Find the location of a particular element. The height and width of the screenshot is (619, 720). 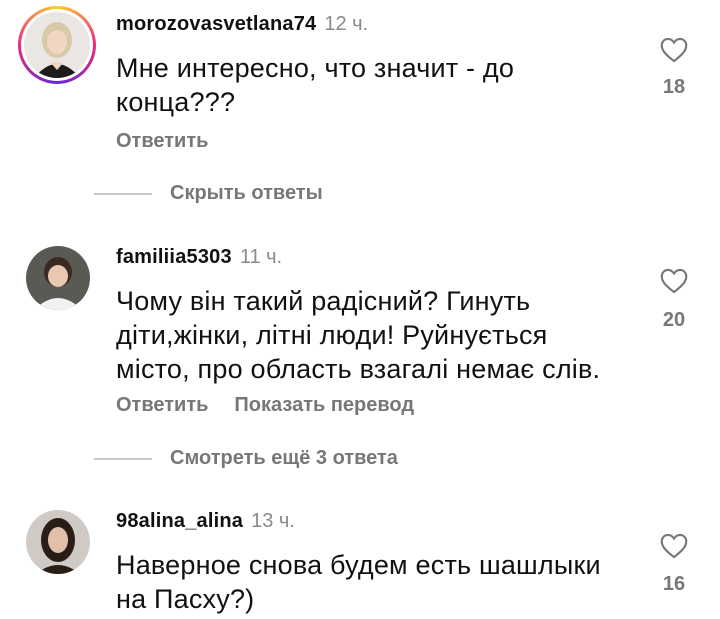

comment-actions: Ответить Показать перевод is located at coordinates (278, 405).